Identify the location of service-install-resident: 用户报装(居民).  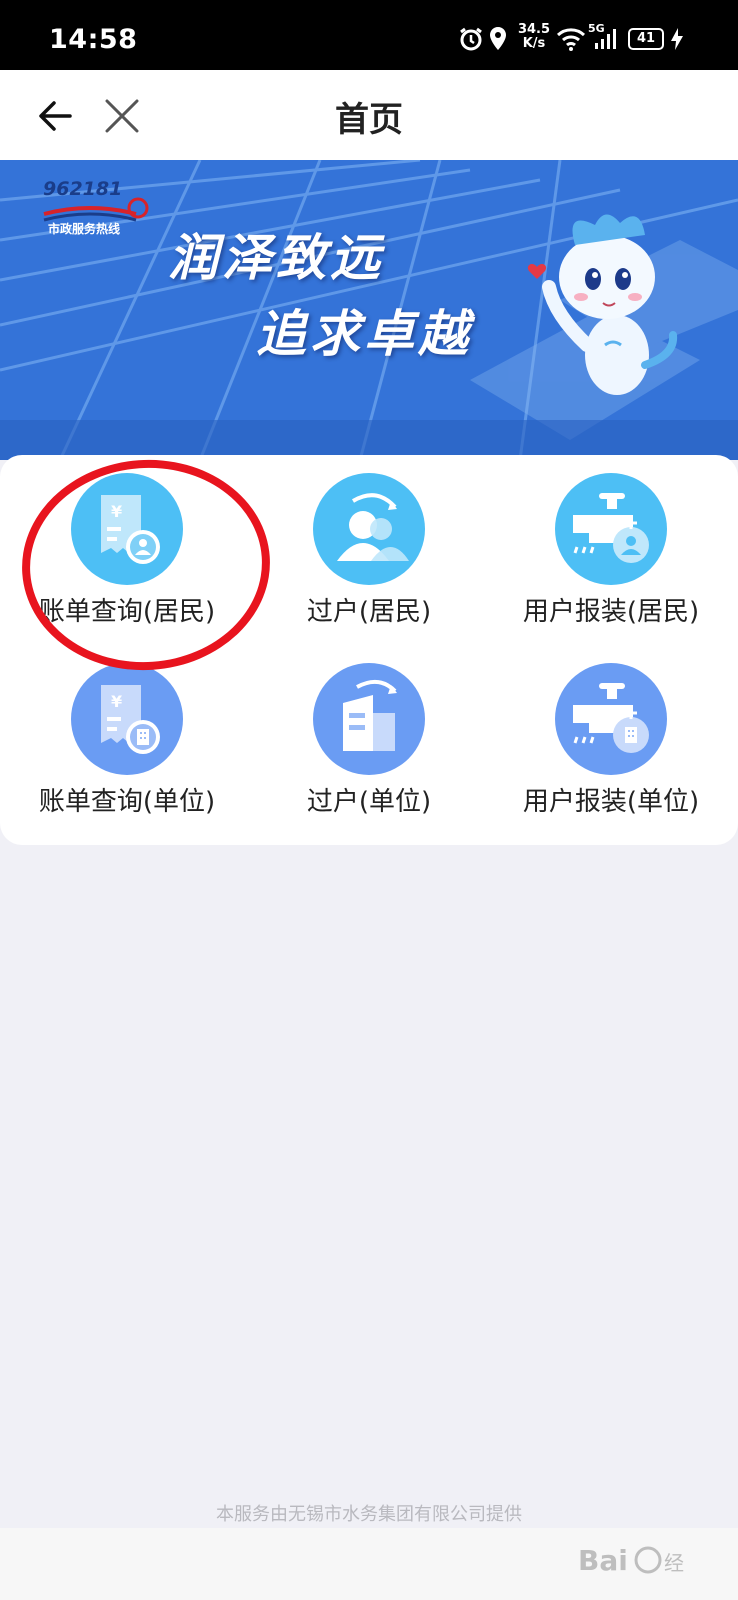
(611, 550).